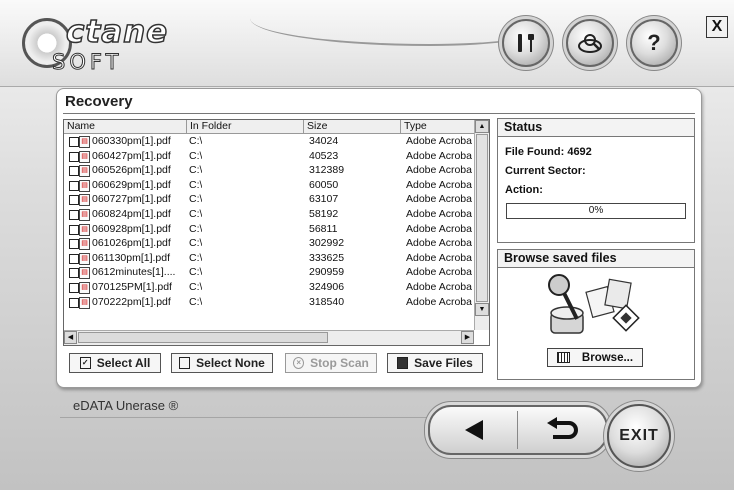  I want to click on table-row: ▤ 061026pm[1].pdf C:\ 302992 Adobe Acroba, so click(269, 243).